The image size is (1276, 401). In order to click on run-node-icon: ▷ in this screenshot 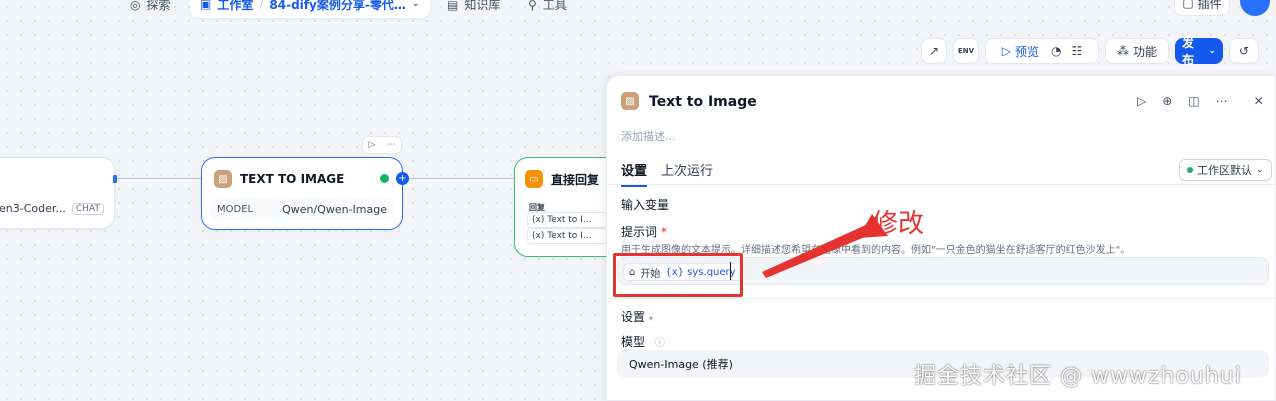, I will do `click(372, 145)`.